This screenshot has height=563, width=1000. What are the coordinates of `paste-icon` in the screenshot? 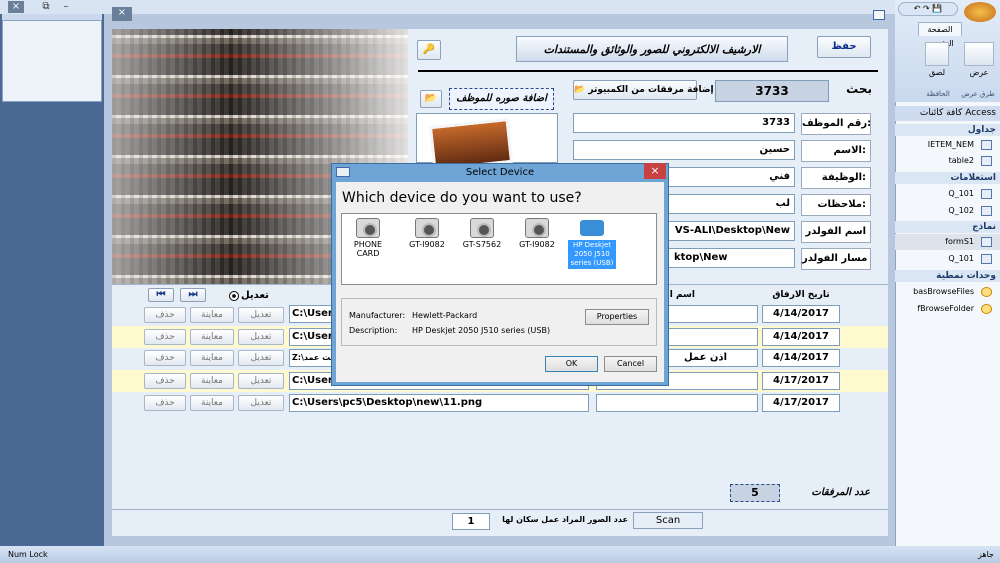 It's located at (937, 54).